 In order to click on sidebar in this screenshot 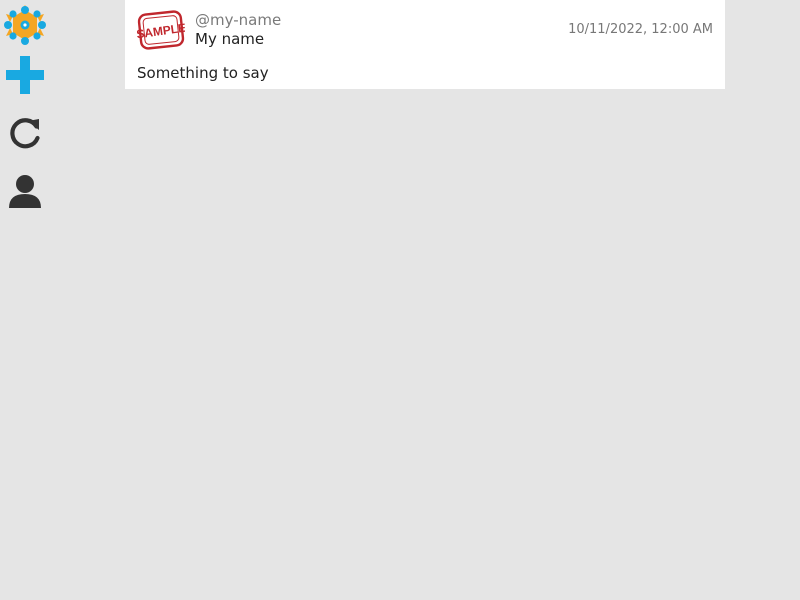, I will do `click(25, 300)`.